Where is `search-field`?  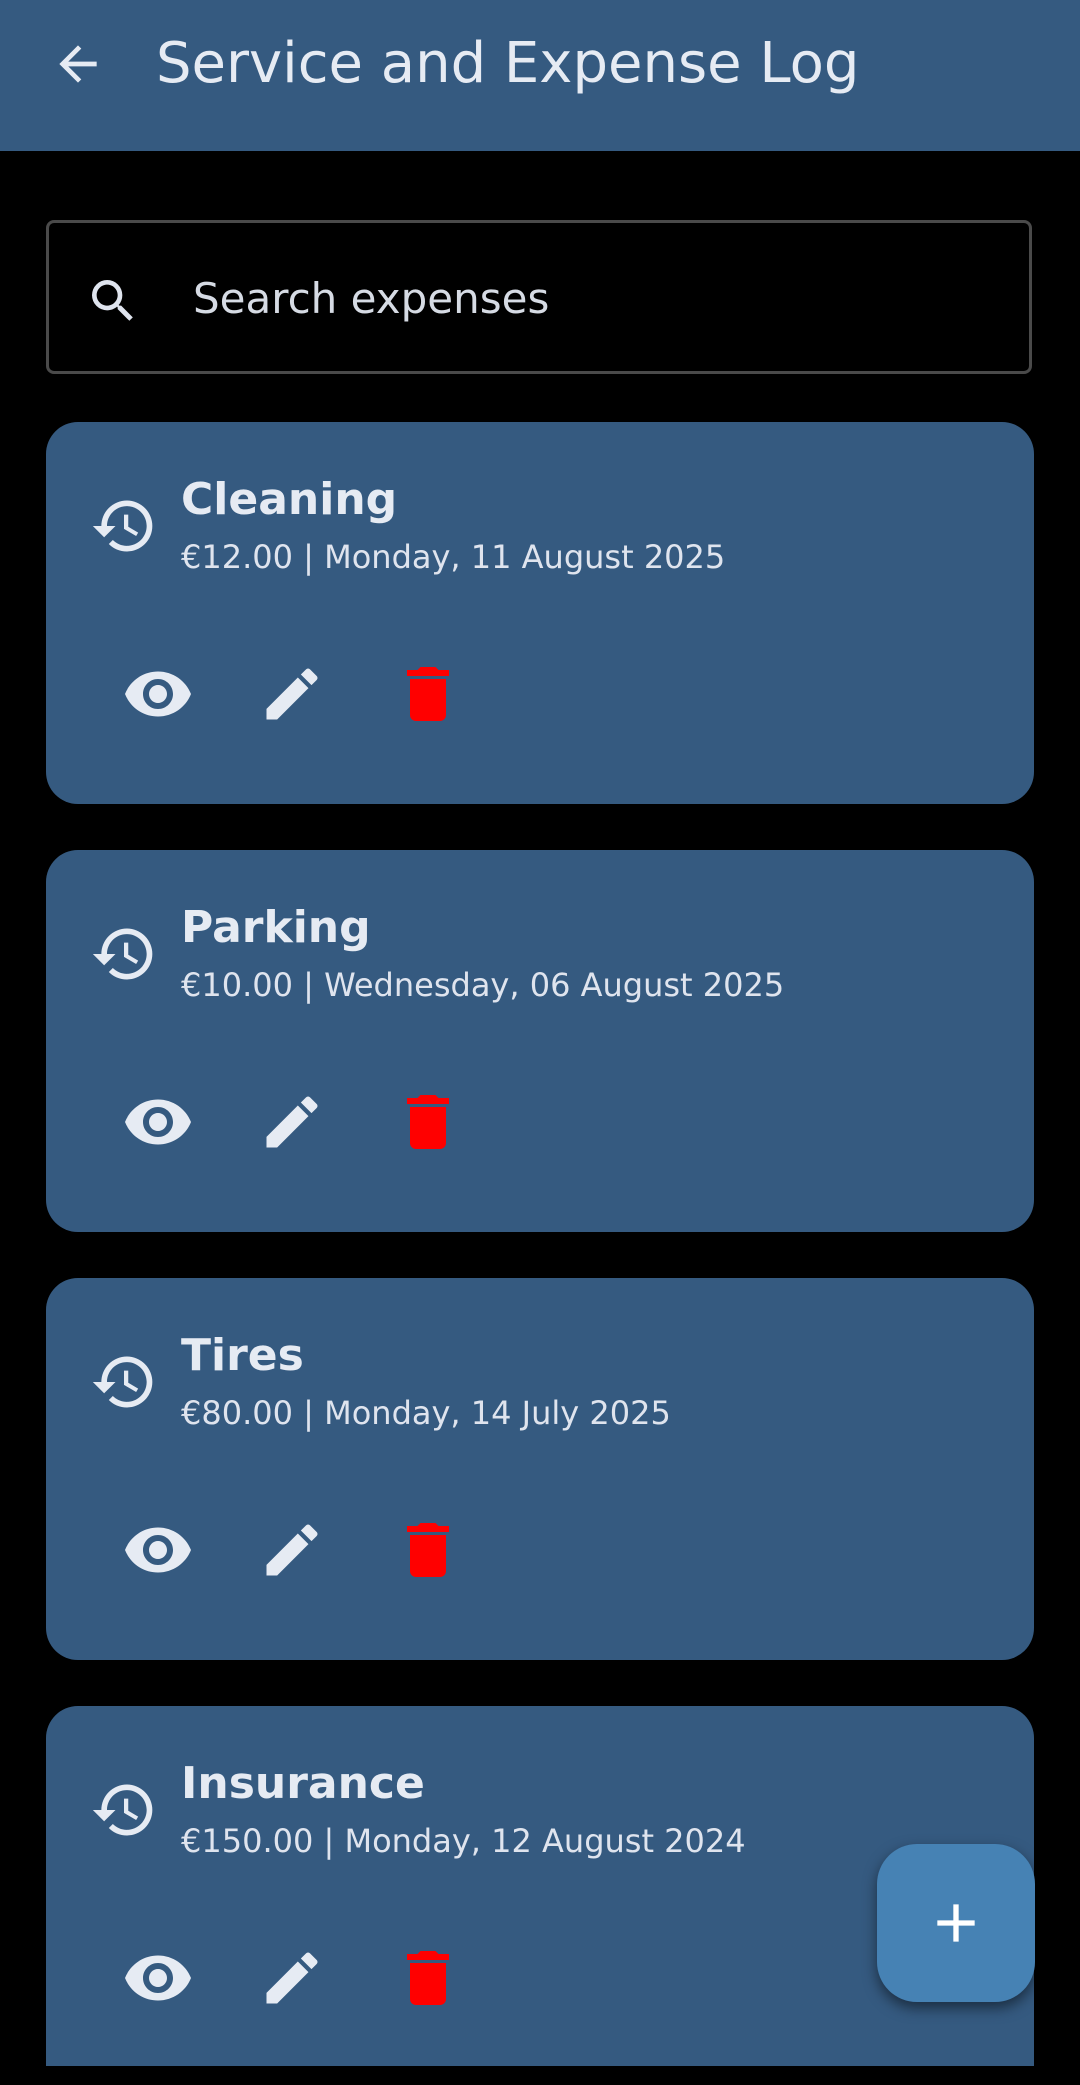
search-field is located at coordinates (539, 297).